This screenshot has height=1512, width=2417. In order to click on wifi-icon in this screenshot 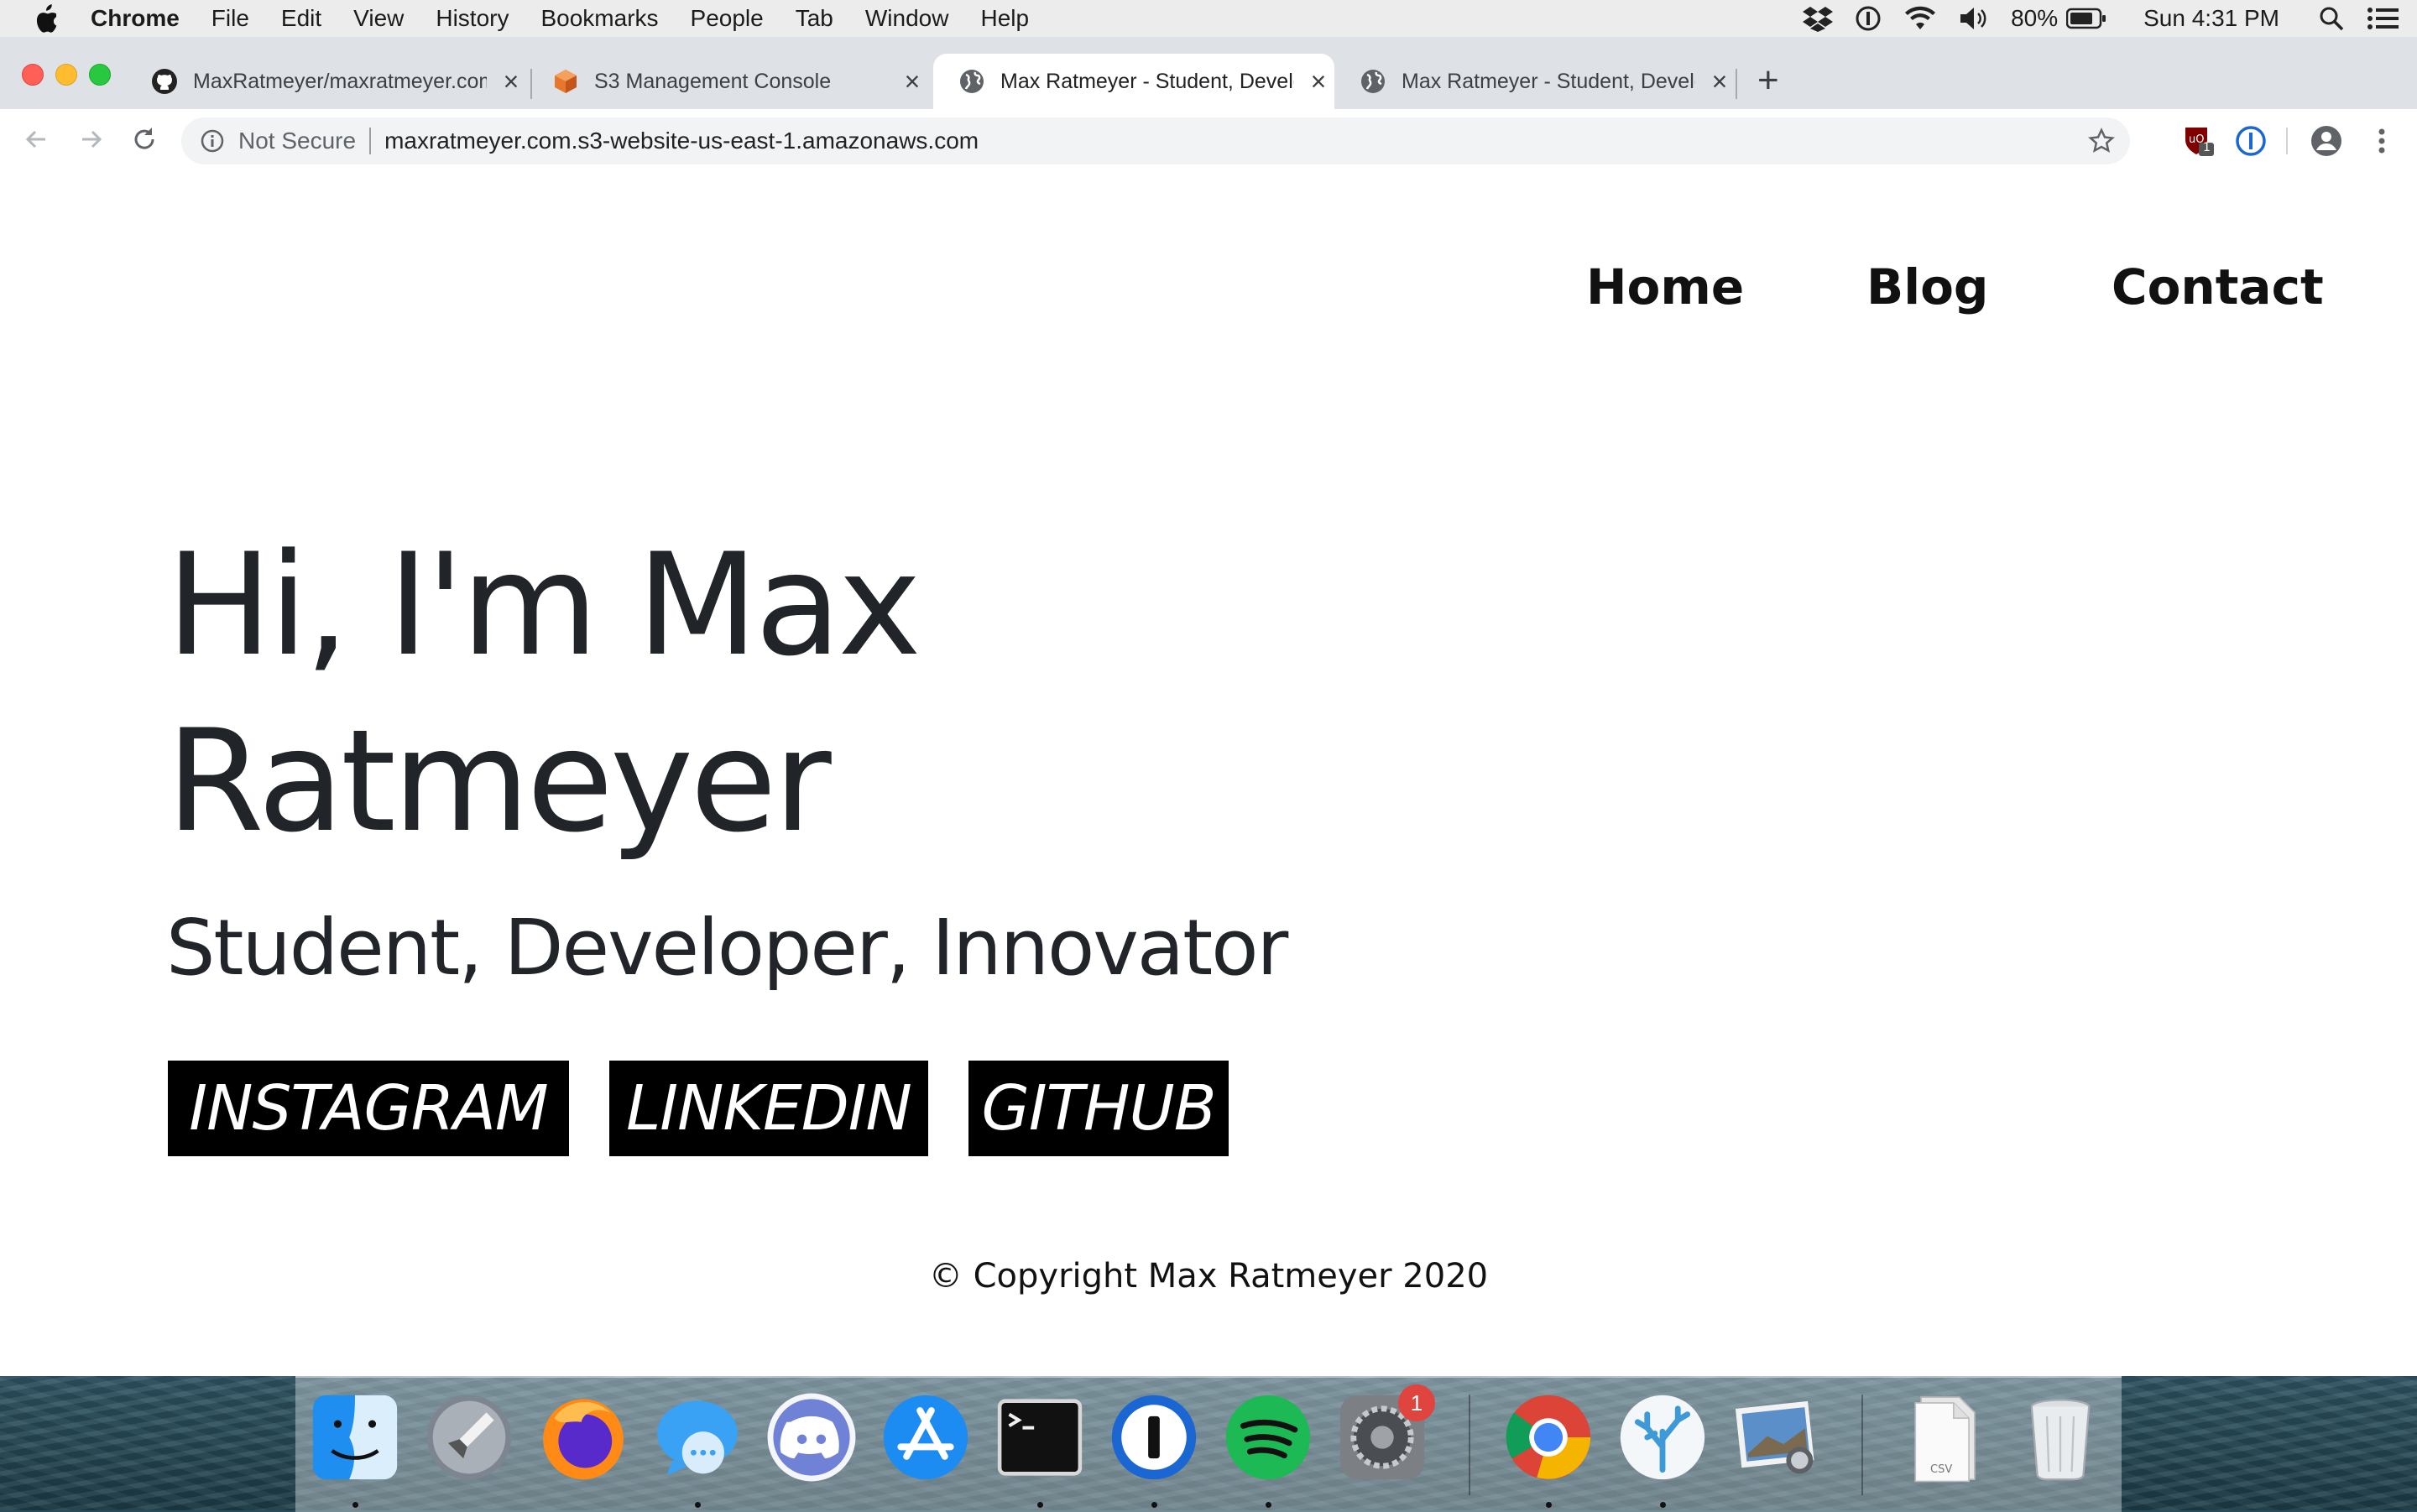, I will do `click(1920, 18)`.